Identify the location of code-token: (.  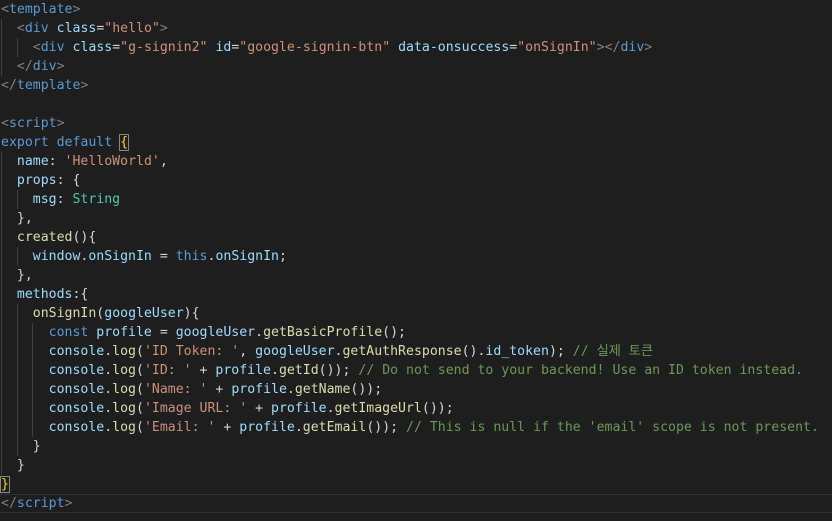
(140, 389).